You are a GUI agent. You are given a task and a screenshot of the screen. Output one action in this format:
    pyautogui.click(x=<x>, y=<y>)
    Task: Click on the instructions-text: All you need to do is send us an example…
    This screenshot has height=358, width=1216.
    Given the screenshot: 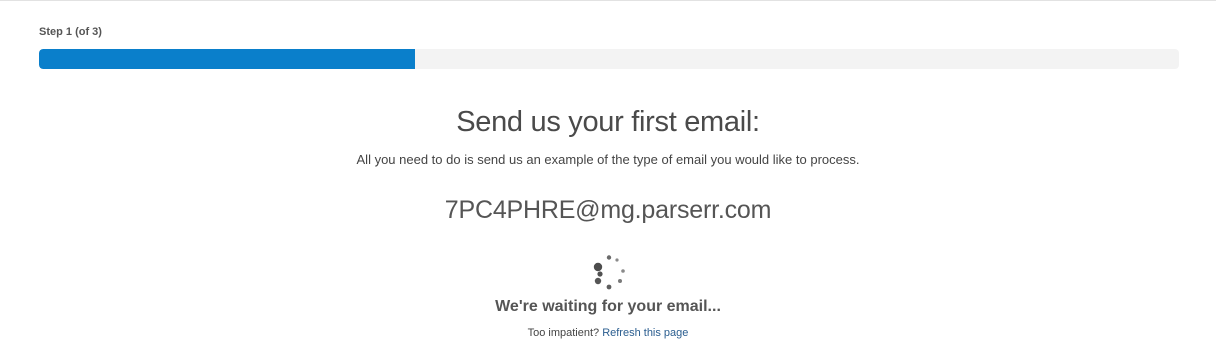 What is the action you would take?
    pyautogui.click(x=608, y=159)
    